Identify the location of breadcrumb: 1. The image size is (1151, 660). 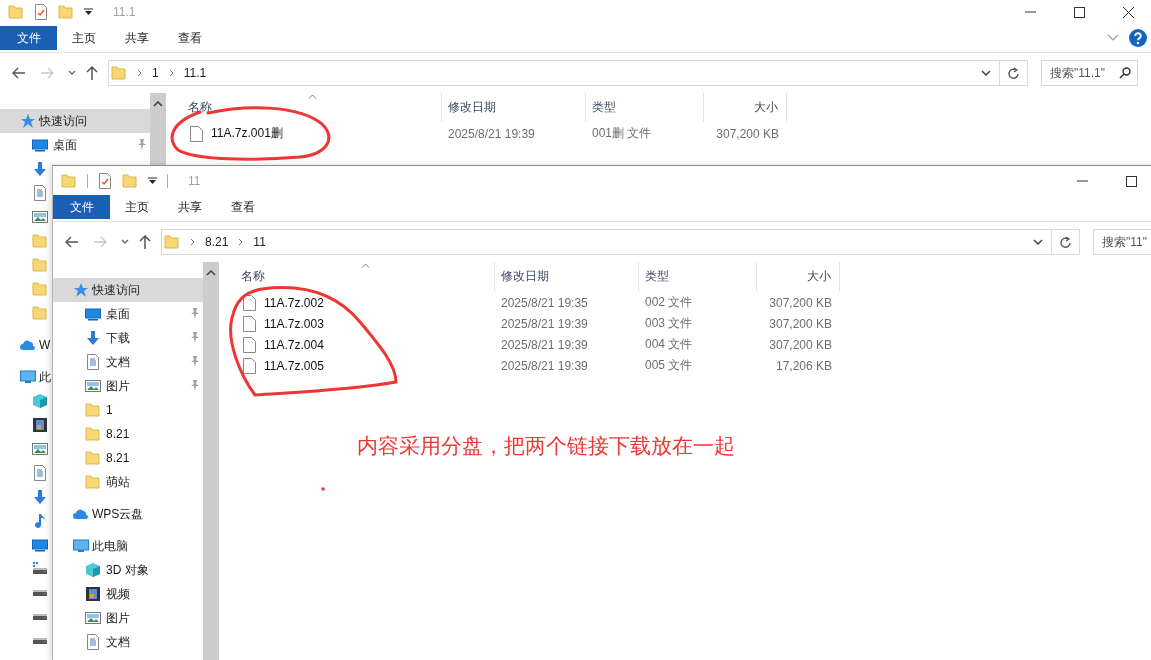
(155, 73).